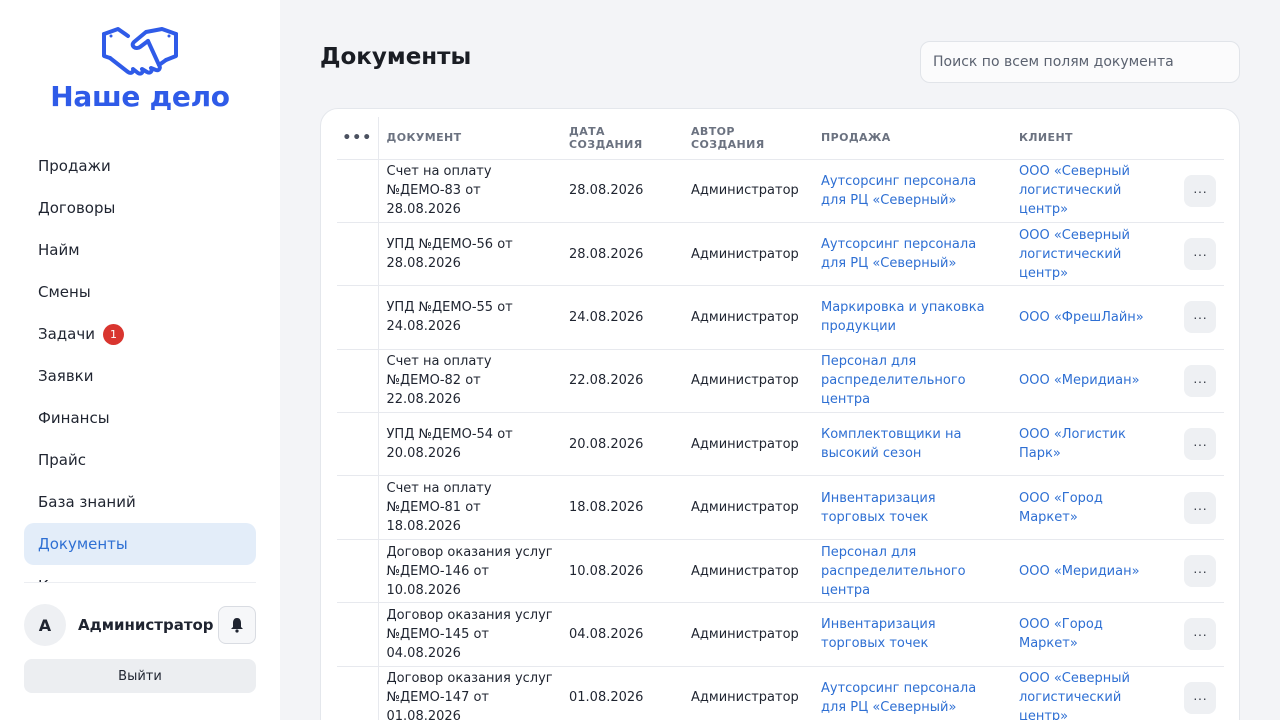 This screenshot has height=720, width=1280. What do you see at coordinates (1091, 138) in the screenshot?
I see `column-header-client: Клиент` at bounding box center [1091, 138].